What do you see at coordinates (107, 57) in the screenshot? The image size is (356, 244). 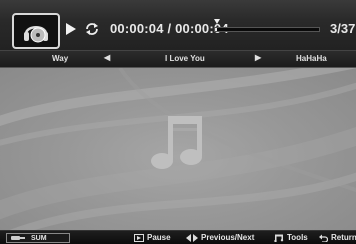 I see `previous-arrow-icon: ◀` at bounding box center [107, 57].